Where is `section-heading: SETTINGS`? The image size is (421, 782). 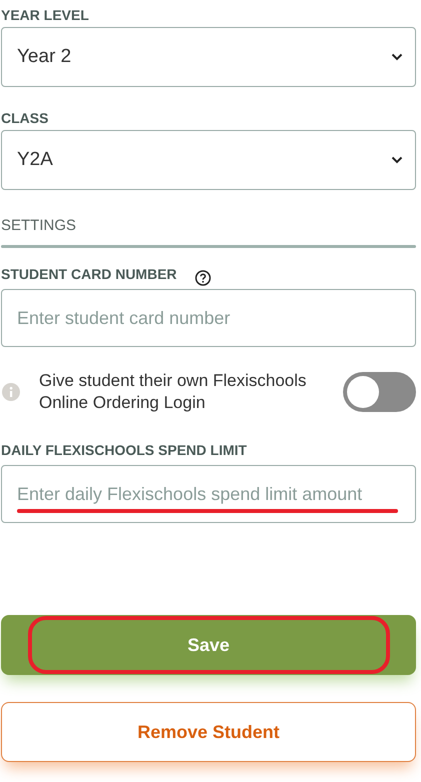
section-heading: SETTINGS is located at coordinates (39, 226).